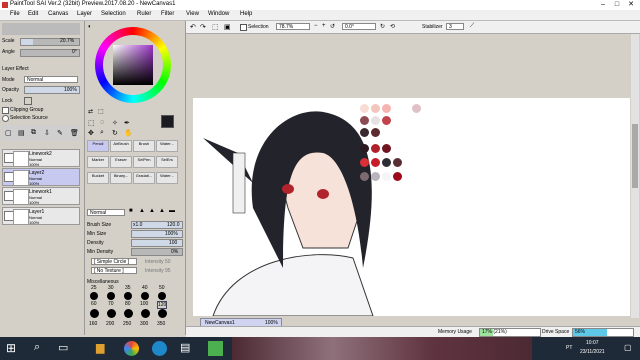 Image resolution: width=640 pixels, height=360 pixels. I want to click on zoom-field: 78.7%, so click(293, 26).